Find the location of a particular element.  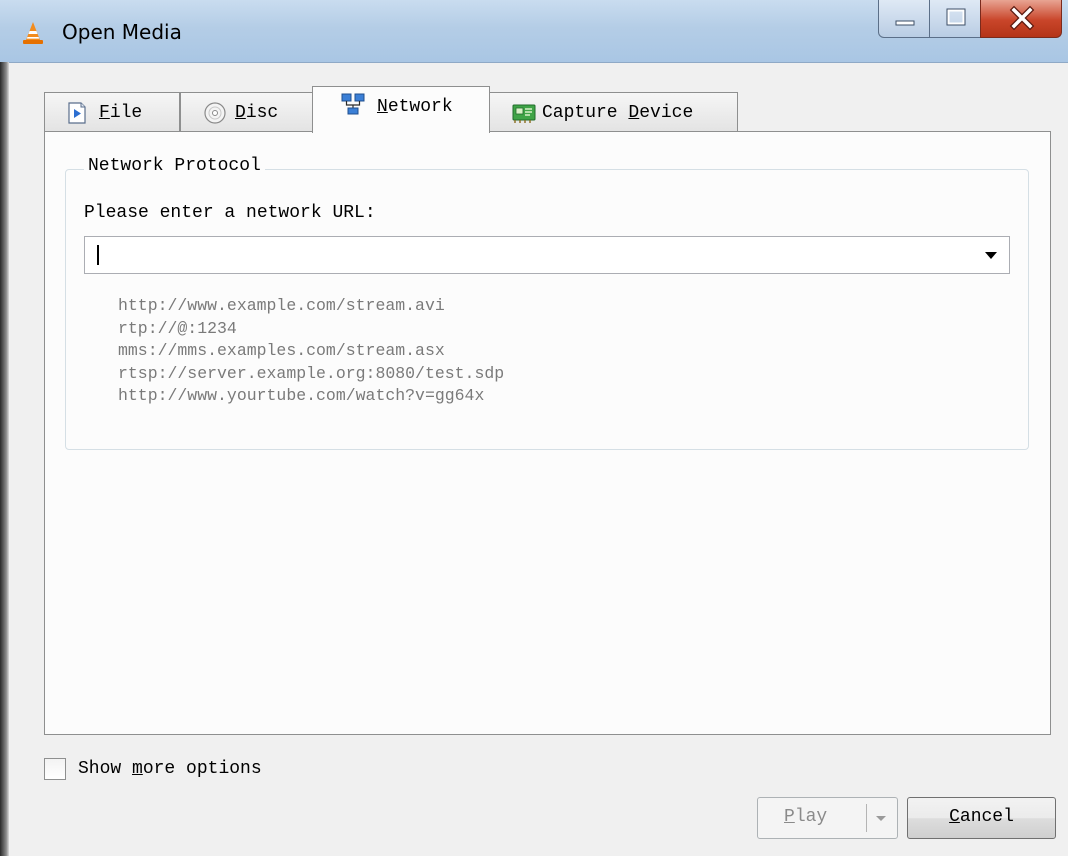

tab-file: File is located at coordinates (112, 112).